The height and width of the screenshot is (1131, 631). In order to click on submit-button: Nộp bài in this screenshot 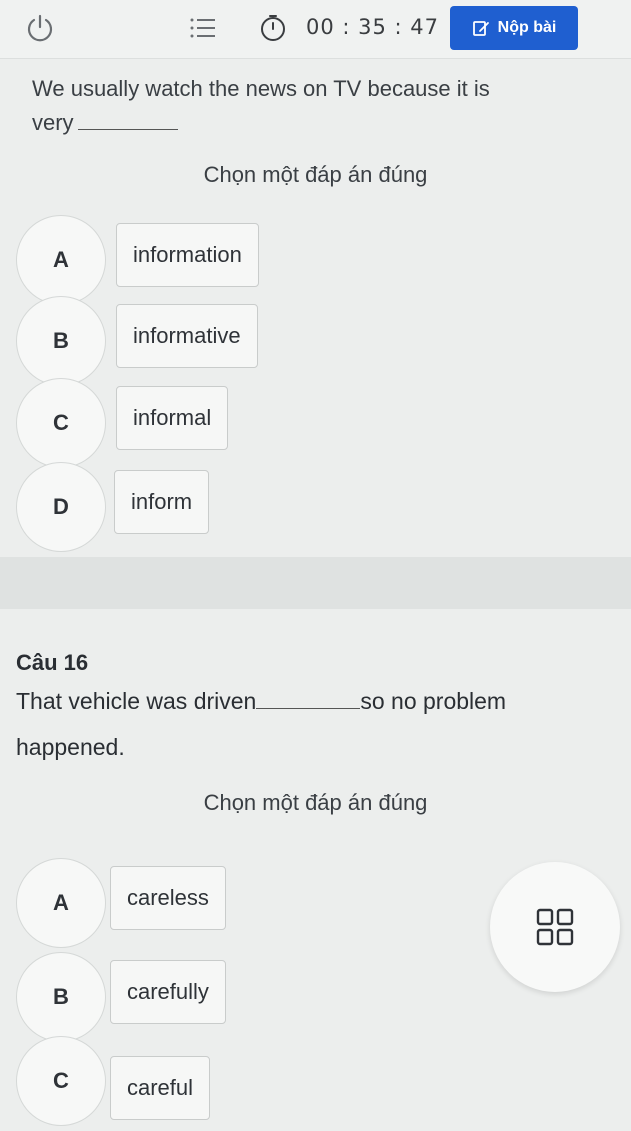, I will do `click(514, 28)`.